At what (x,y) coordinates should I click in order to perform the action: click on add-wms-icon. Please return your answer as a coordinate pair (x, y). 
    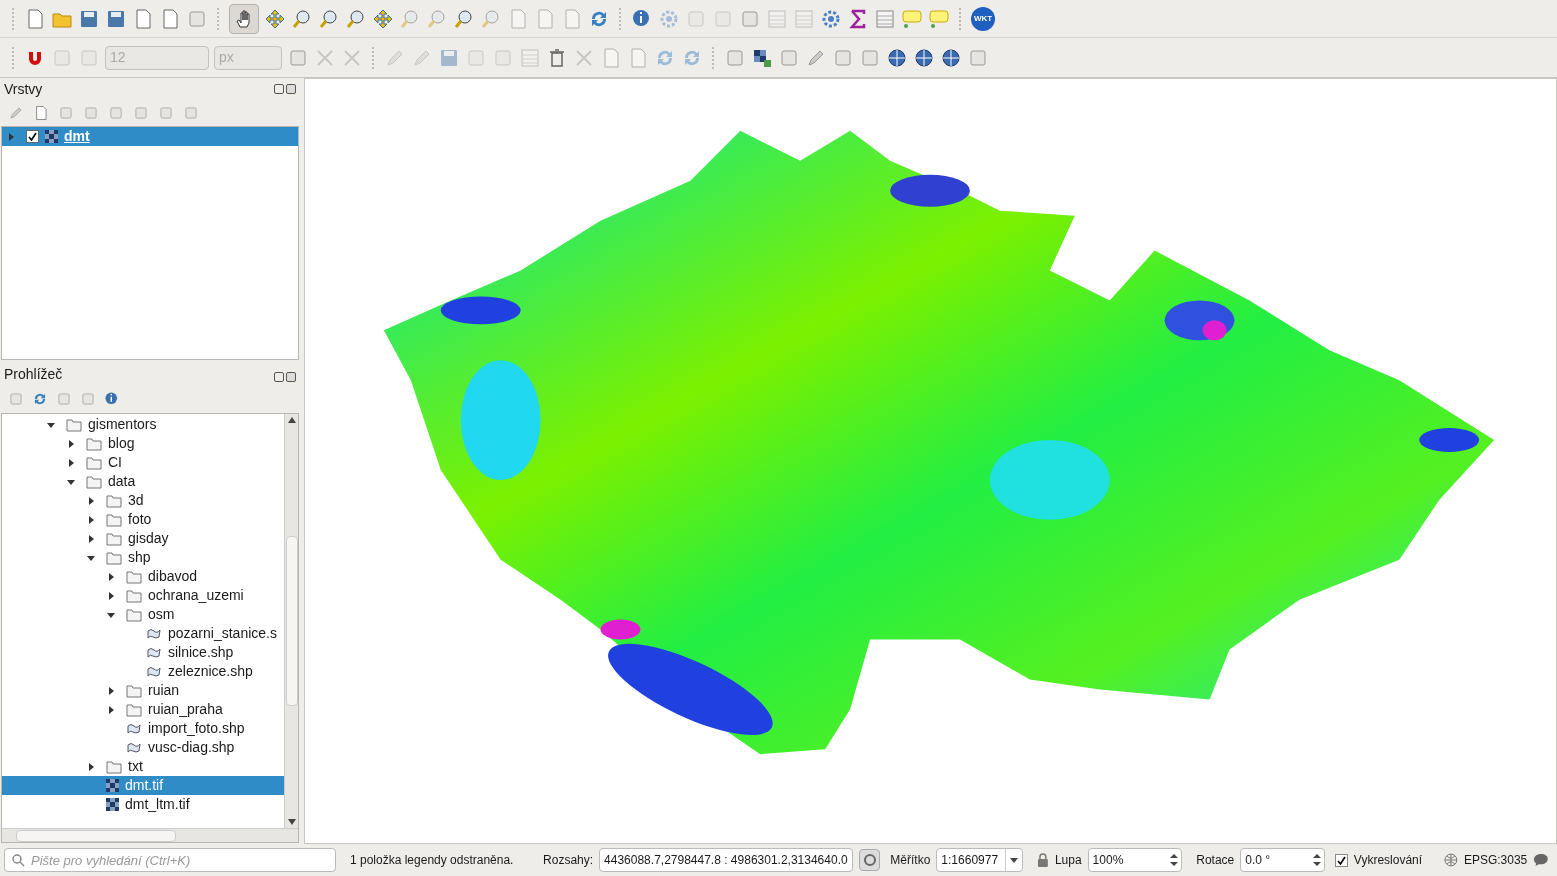
    Looking at the image, I should click on (897, 57).